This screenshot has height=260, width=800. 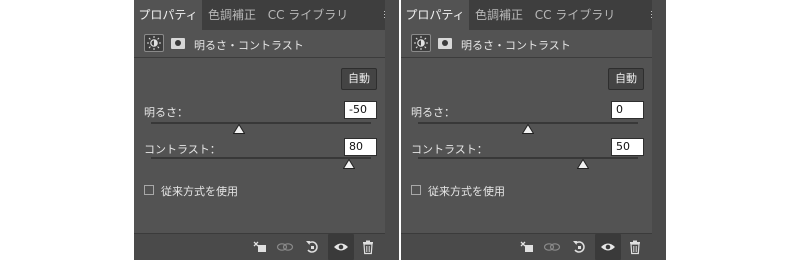 What do you see at coordinates (360, 147) in the screenshot?
I see `contrast-input: 80` at bounding box center [360, 147].